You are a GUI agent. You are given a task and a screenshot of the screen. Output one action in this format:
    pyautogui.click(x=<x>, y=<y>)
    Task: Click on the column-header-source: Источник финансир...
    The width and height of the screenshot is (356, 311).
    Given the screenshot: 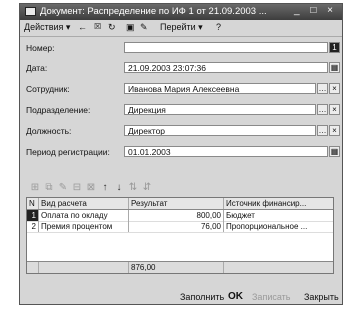 What is the action you would take?
    pyautogui.click(x=279, y=203)
    